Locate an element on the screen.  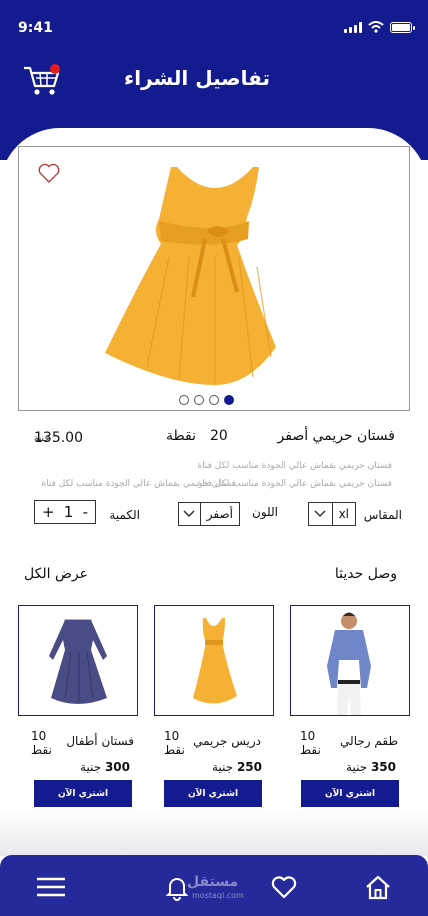
battery-icon is located at coordinates (402, 27).